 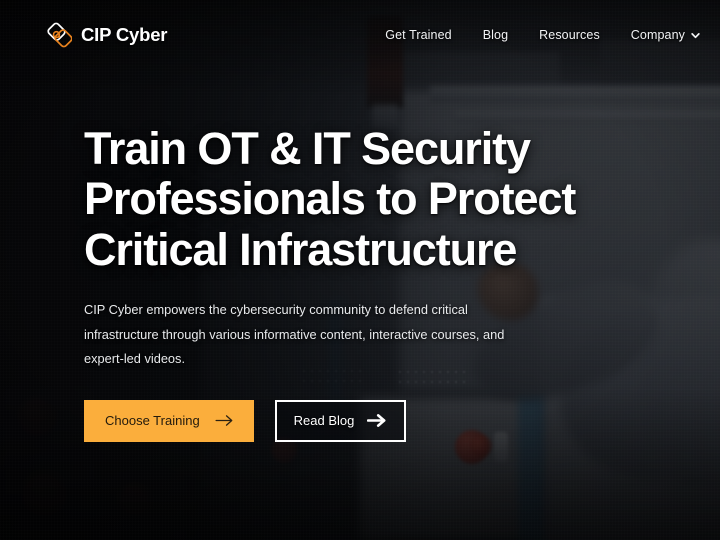 What do you see at coordinates (124, 34) in the screenshot?
I see `brand-name: CIP Cyber` at bounding box center [124, 34].